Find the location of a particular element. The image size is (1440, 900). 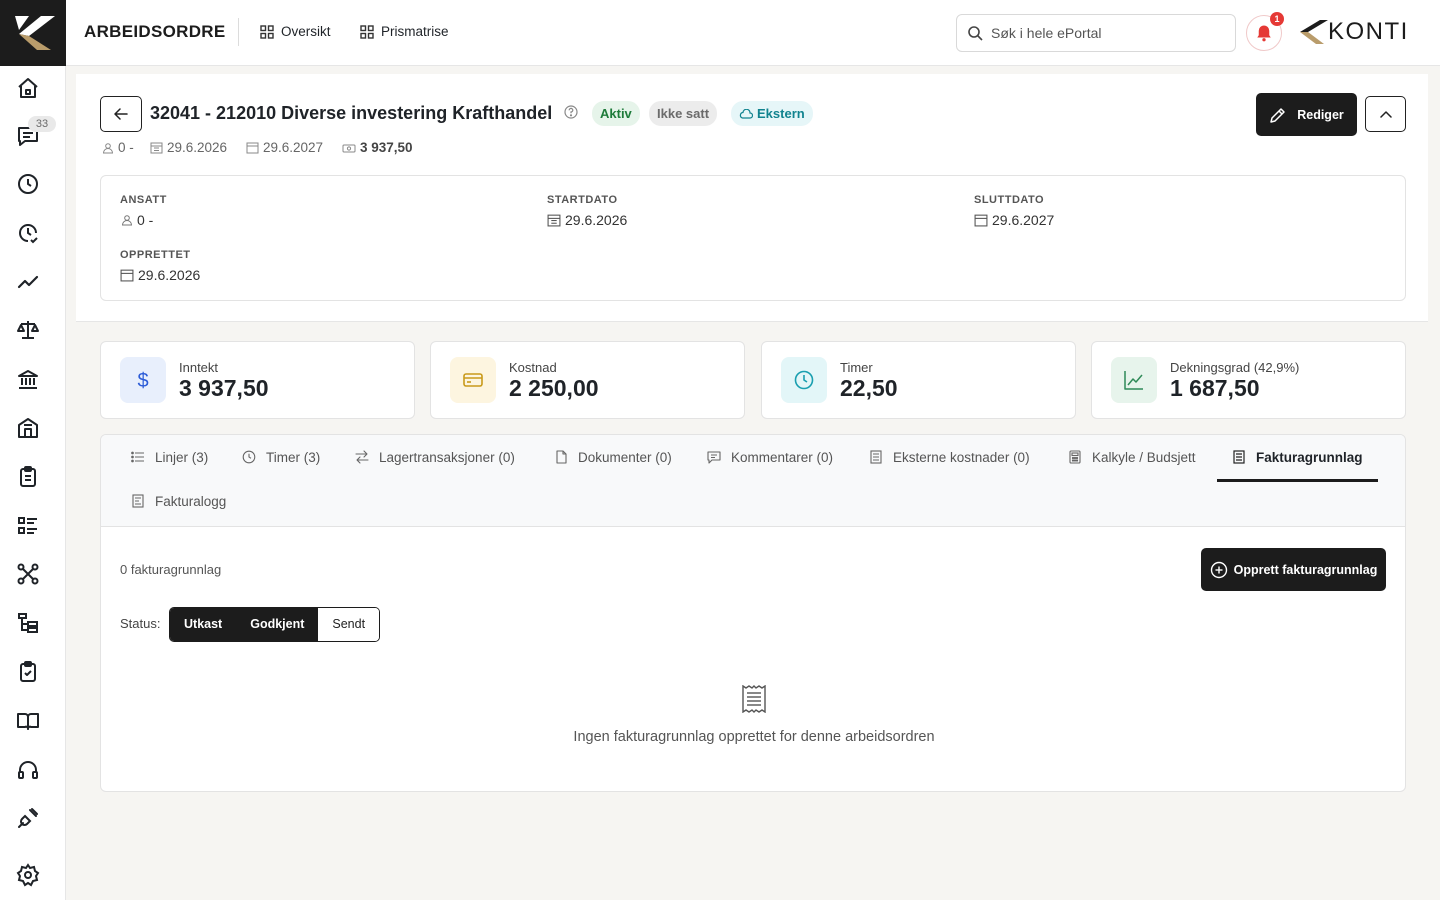

book-icon is located at coordinates (28, 721).